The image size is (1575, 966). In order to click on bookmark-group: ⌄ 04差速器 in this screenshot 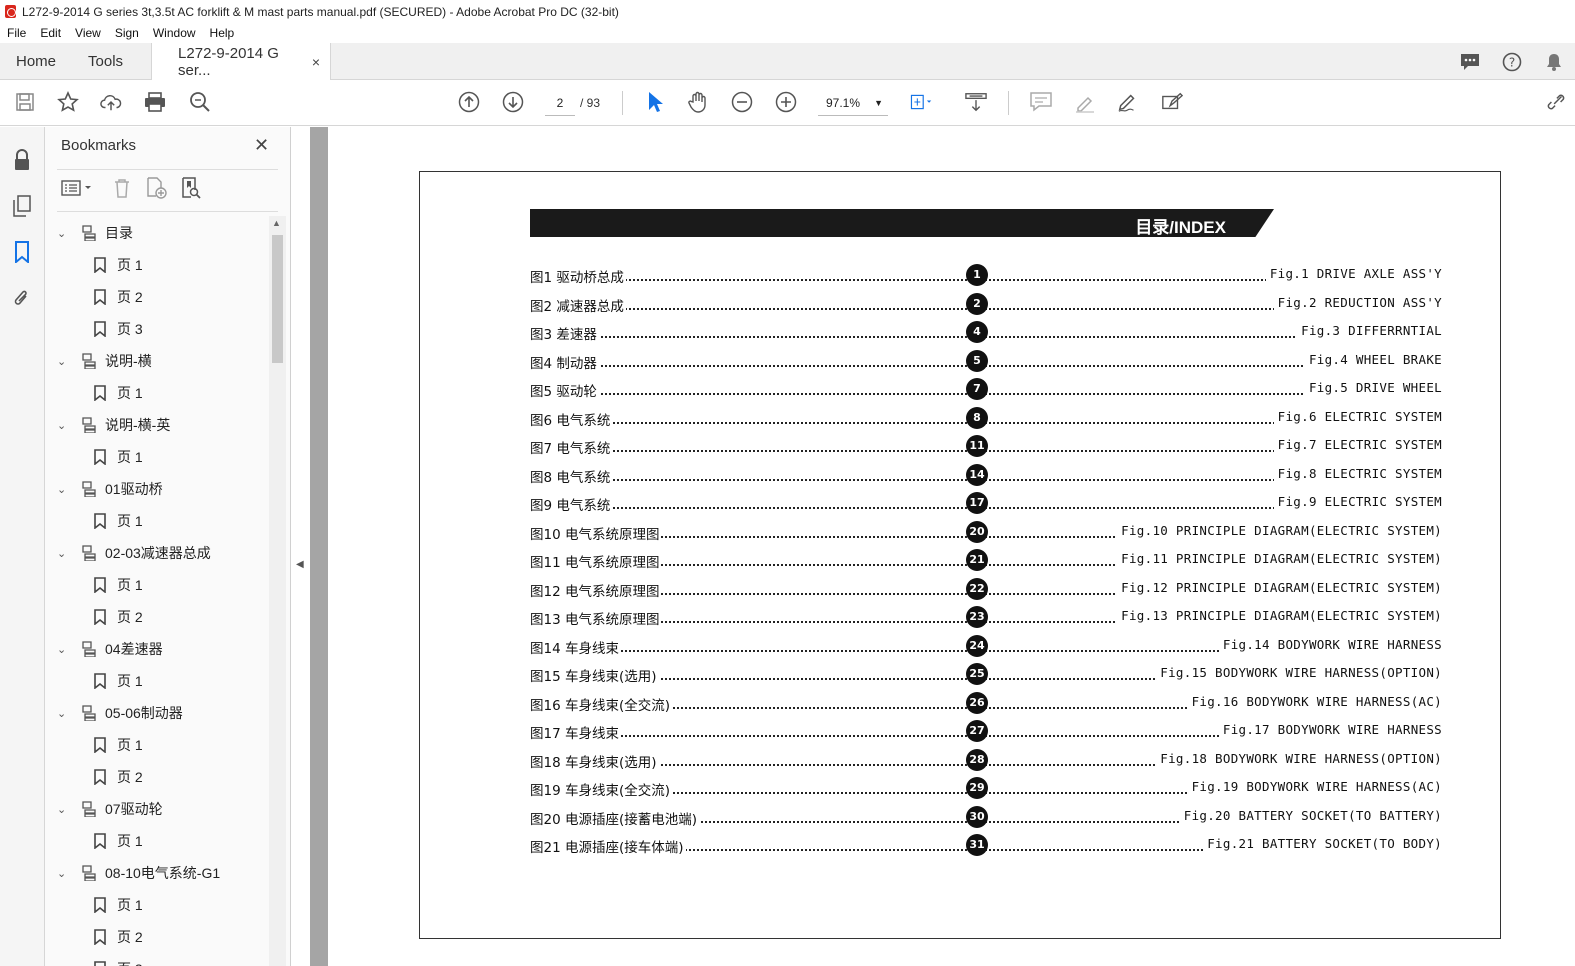, I will do `click(110, 649)`.